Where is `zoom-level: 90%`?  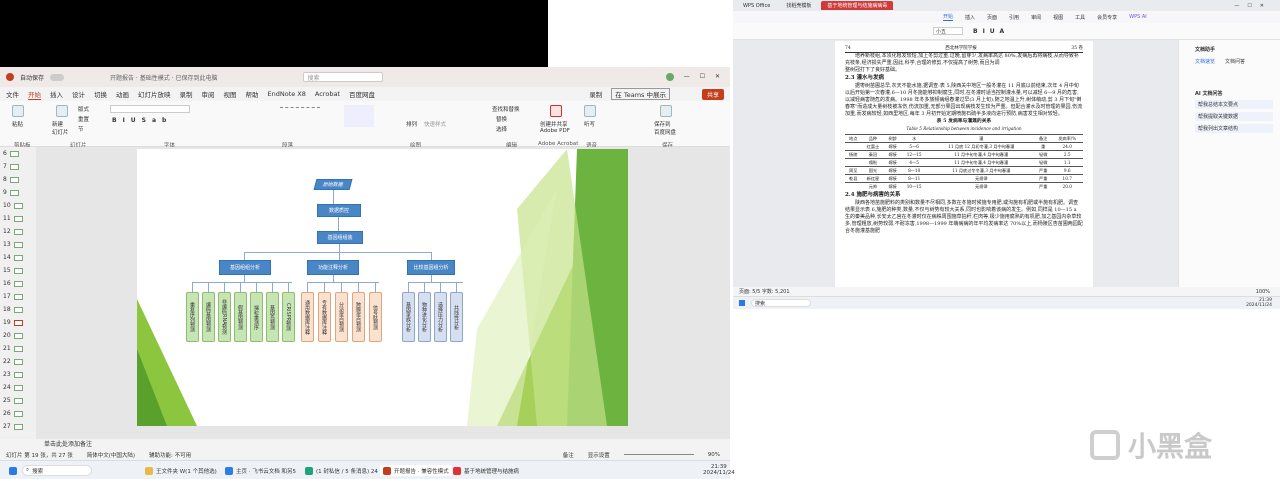 zoom-level: 90% is located at coordinates (714, 455).